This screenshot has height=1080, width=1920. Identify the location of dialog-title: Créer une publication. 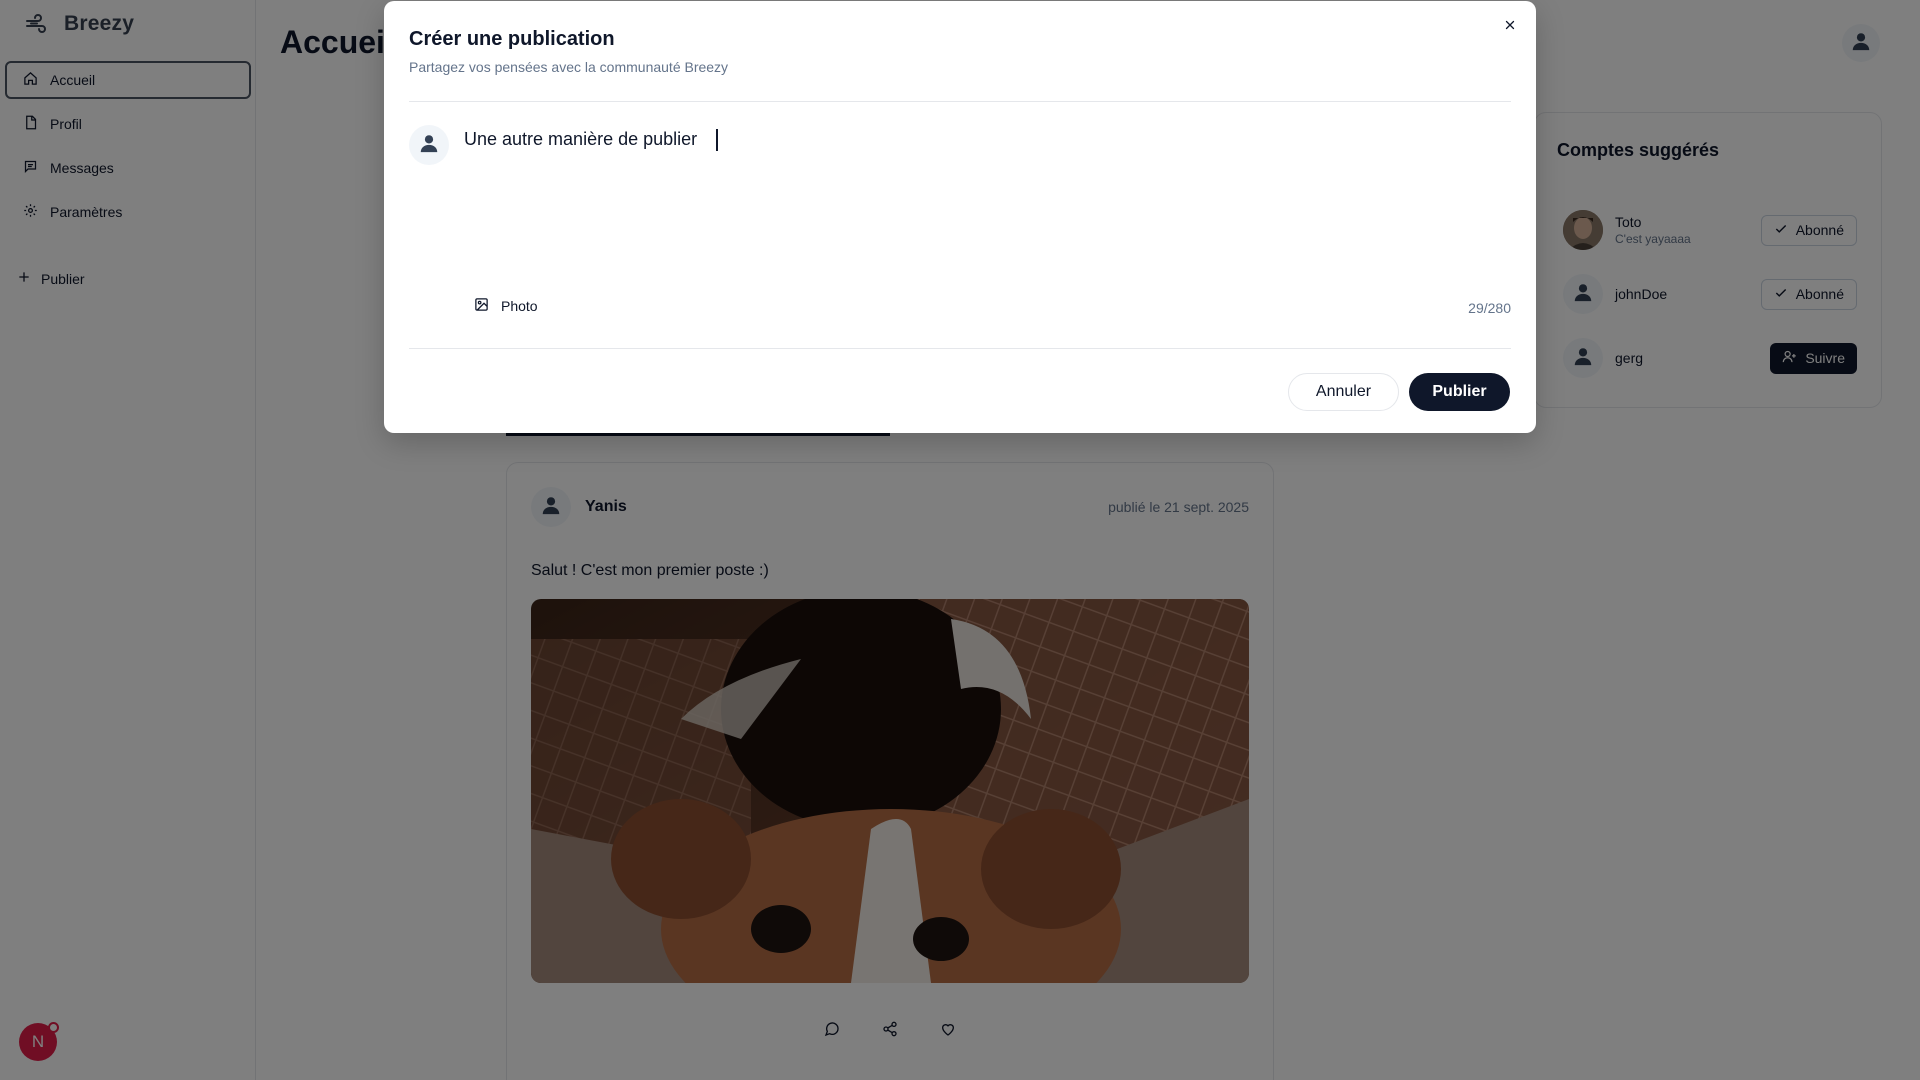
(512, 39).